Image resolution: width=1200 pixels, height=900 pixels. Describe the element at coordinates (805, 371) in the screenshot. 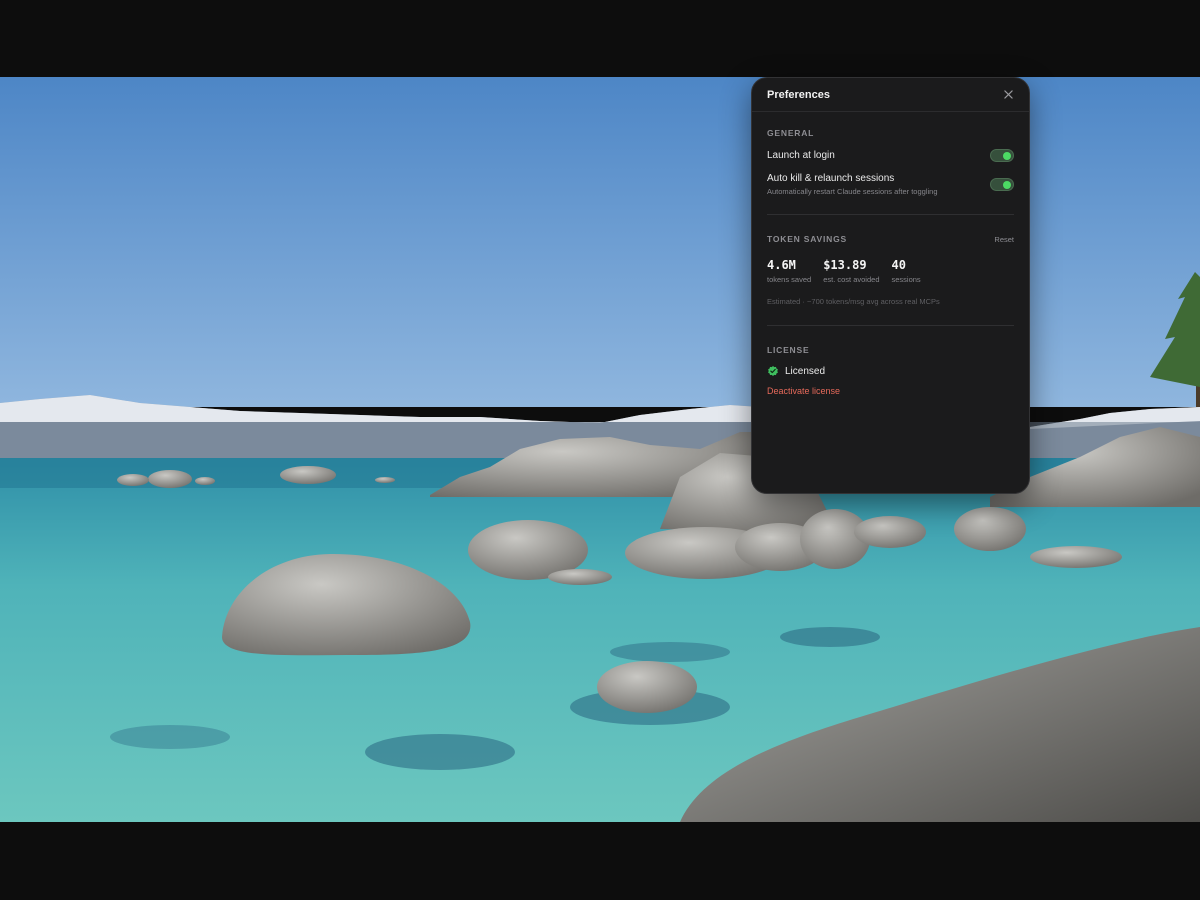

I see `license-status-label: Licensed` at that location.